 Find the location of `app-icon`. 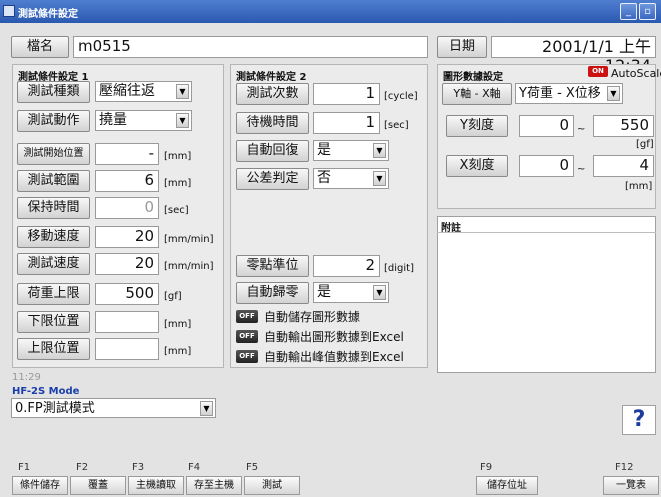

app-icon is located at coordinates (9, 11).